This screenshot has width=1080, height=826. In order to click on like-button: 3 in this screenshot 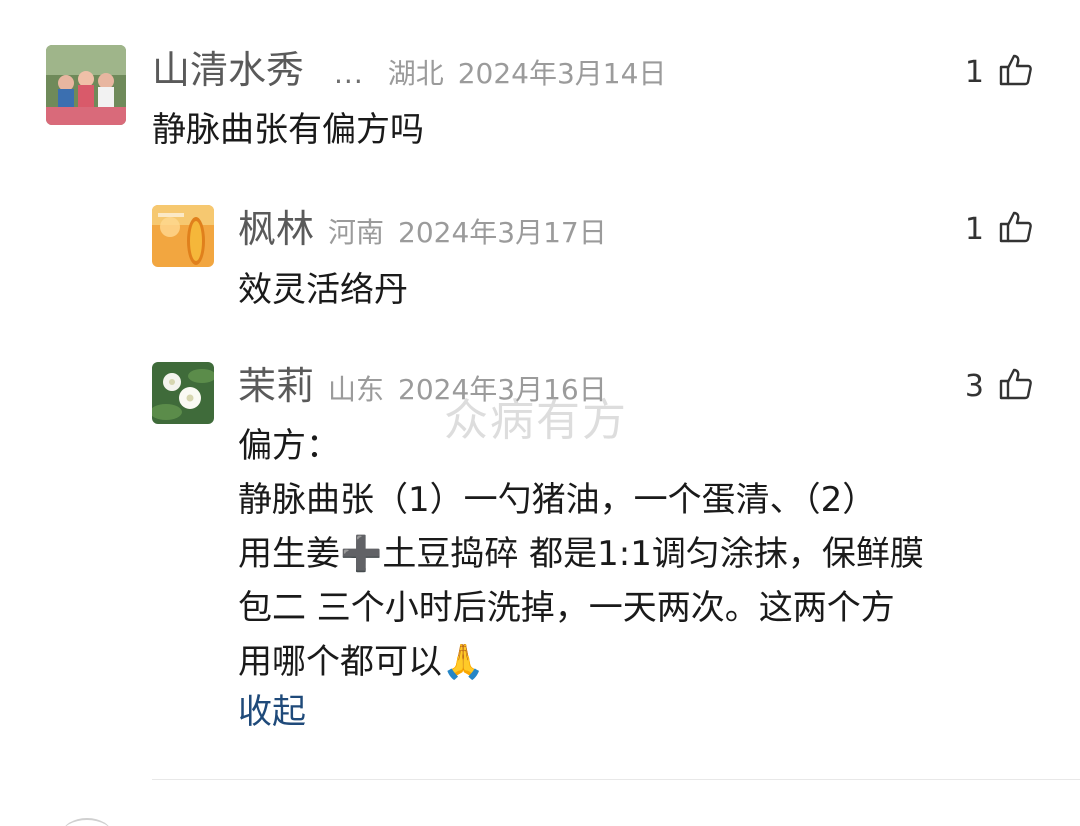, I will do `click(999, 386)`.